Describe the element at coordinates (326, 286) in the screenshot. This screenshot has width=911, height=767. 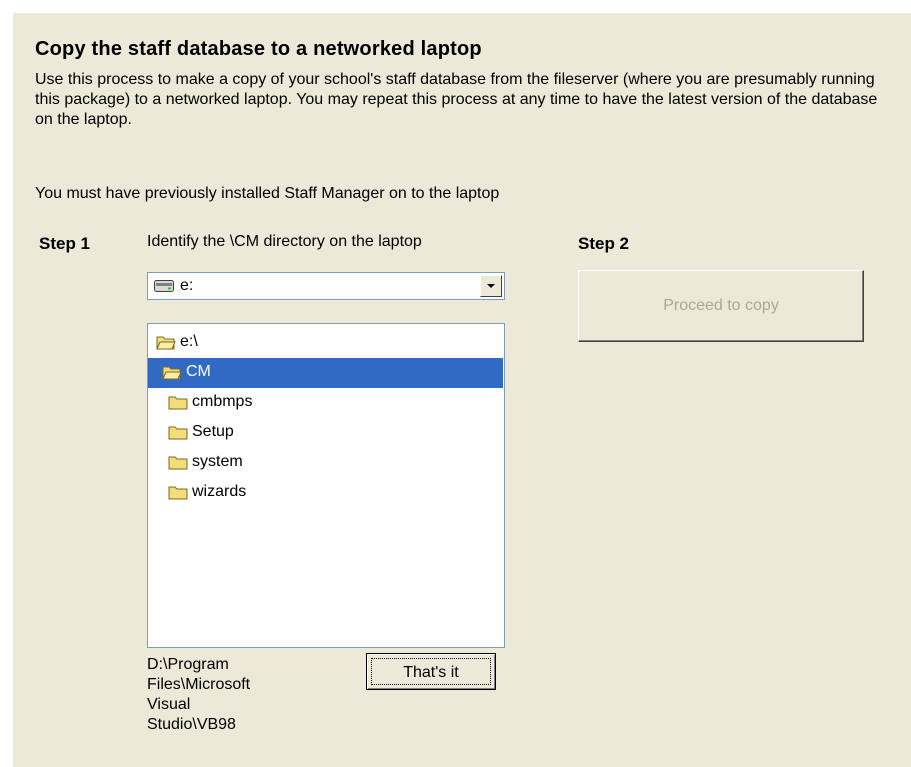
I see `drive-select: e:` at that location.